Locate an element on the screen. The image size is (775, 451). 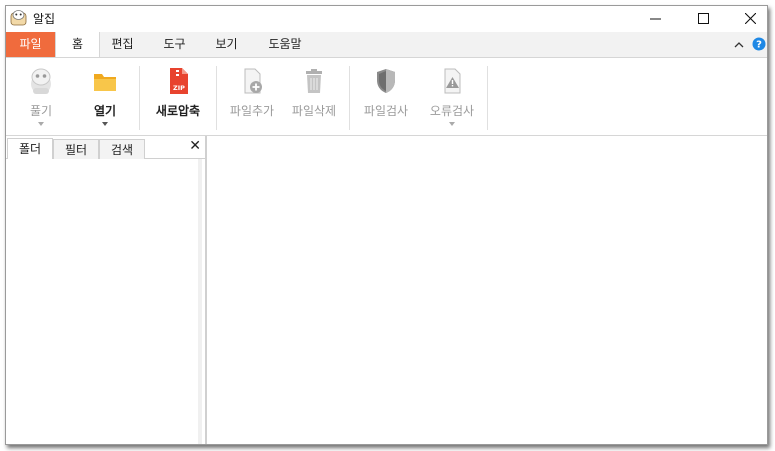
tab-search: 검색 is located at coordinates (122, 149).